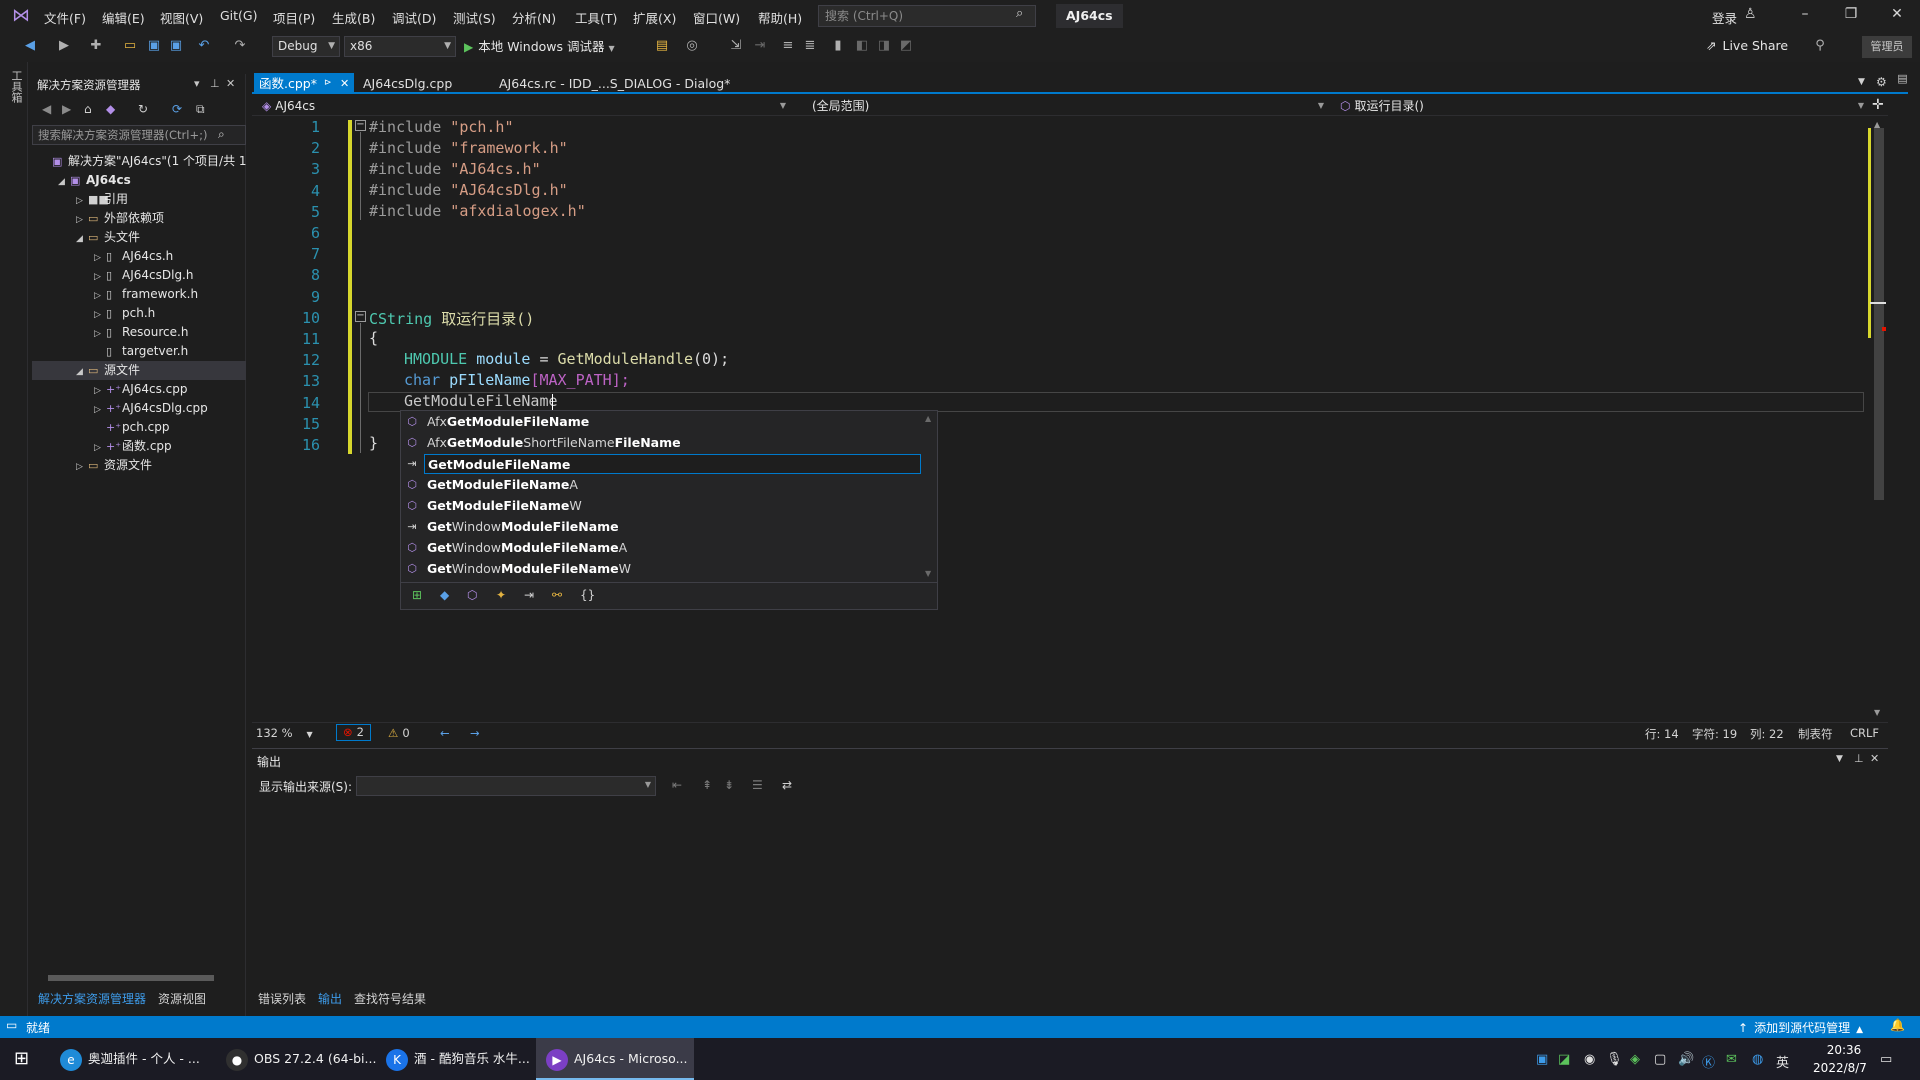  What do you see at coordinates (534, 17) in the screenshot?
I see `menu-analyze: 分析(N)` at bounding box center [534, 17].